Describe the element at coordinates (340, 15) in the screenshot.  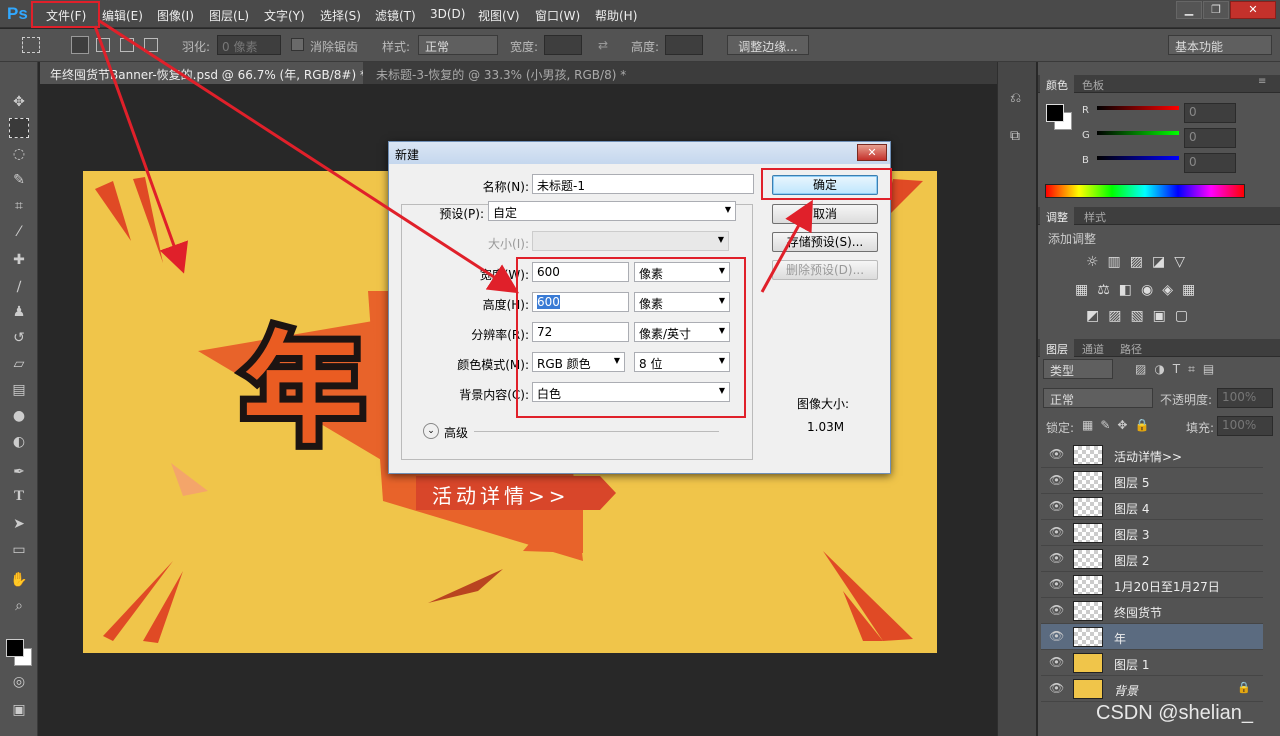
I see `menu-select: 选择(S)` at that location.